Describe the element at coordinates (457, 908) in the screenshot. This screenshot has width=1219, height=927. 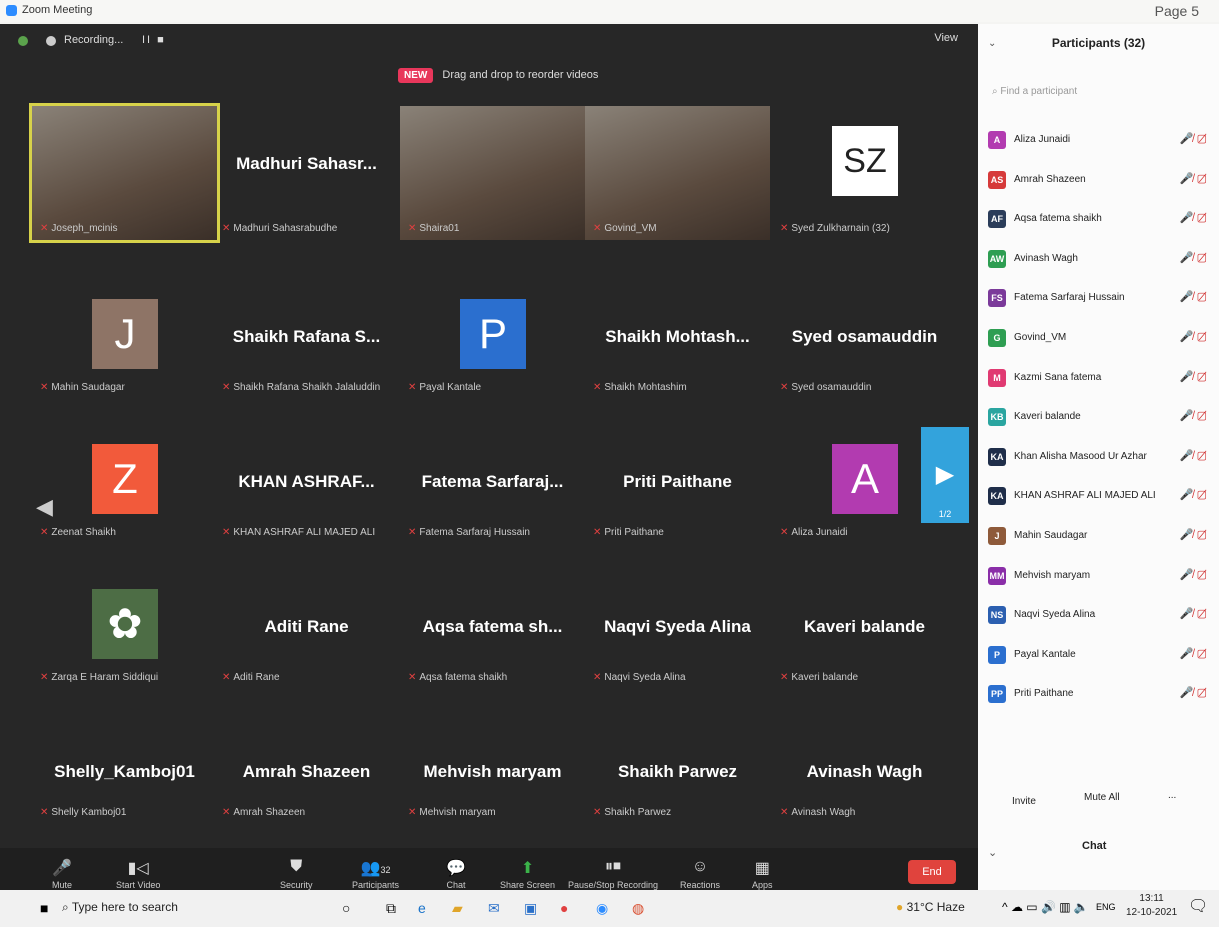
I see `file-explorer-icon: ▰` at that location.